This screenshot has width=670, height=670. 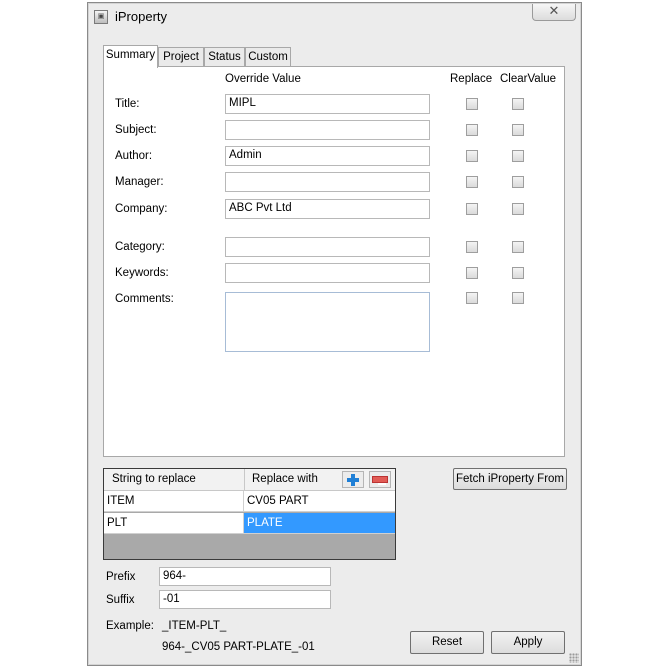 What do you see at coordinates (268, 57) in the screenshot?
I see `tab-custom: Custom` at bounding box center [268, 57].